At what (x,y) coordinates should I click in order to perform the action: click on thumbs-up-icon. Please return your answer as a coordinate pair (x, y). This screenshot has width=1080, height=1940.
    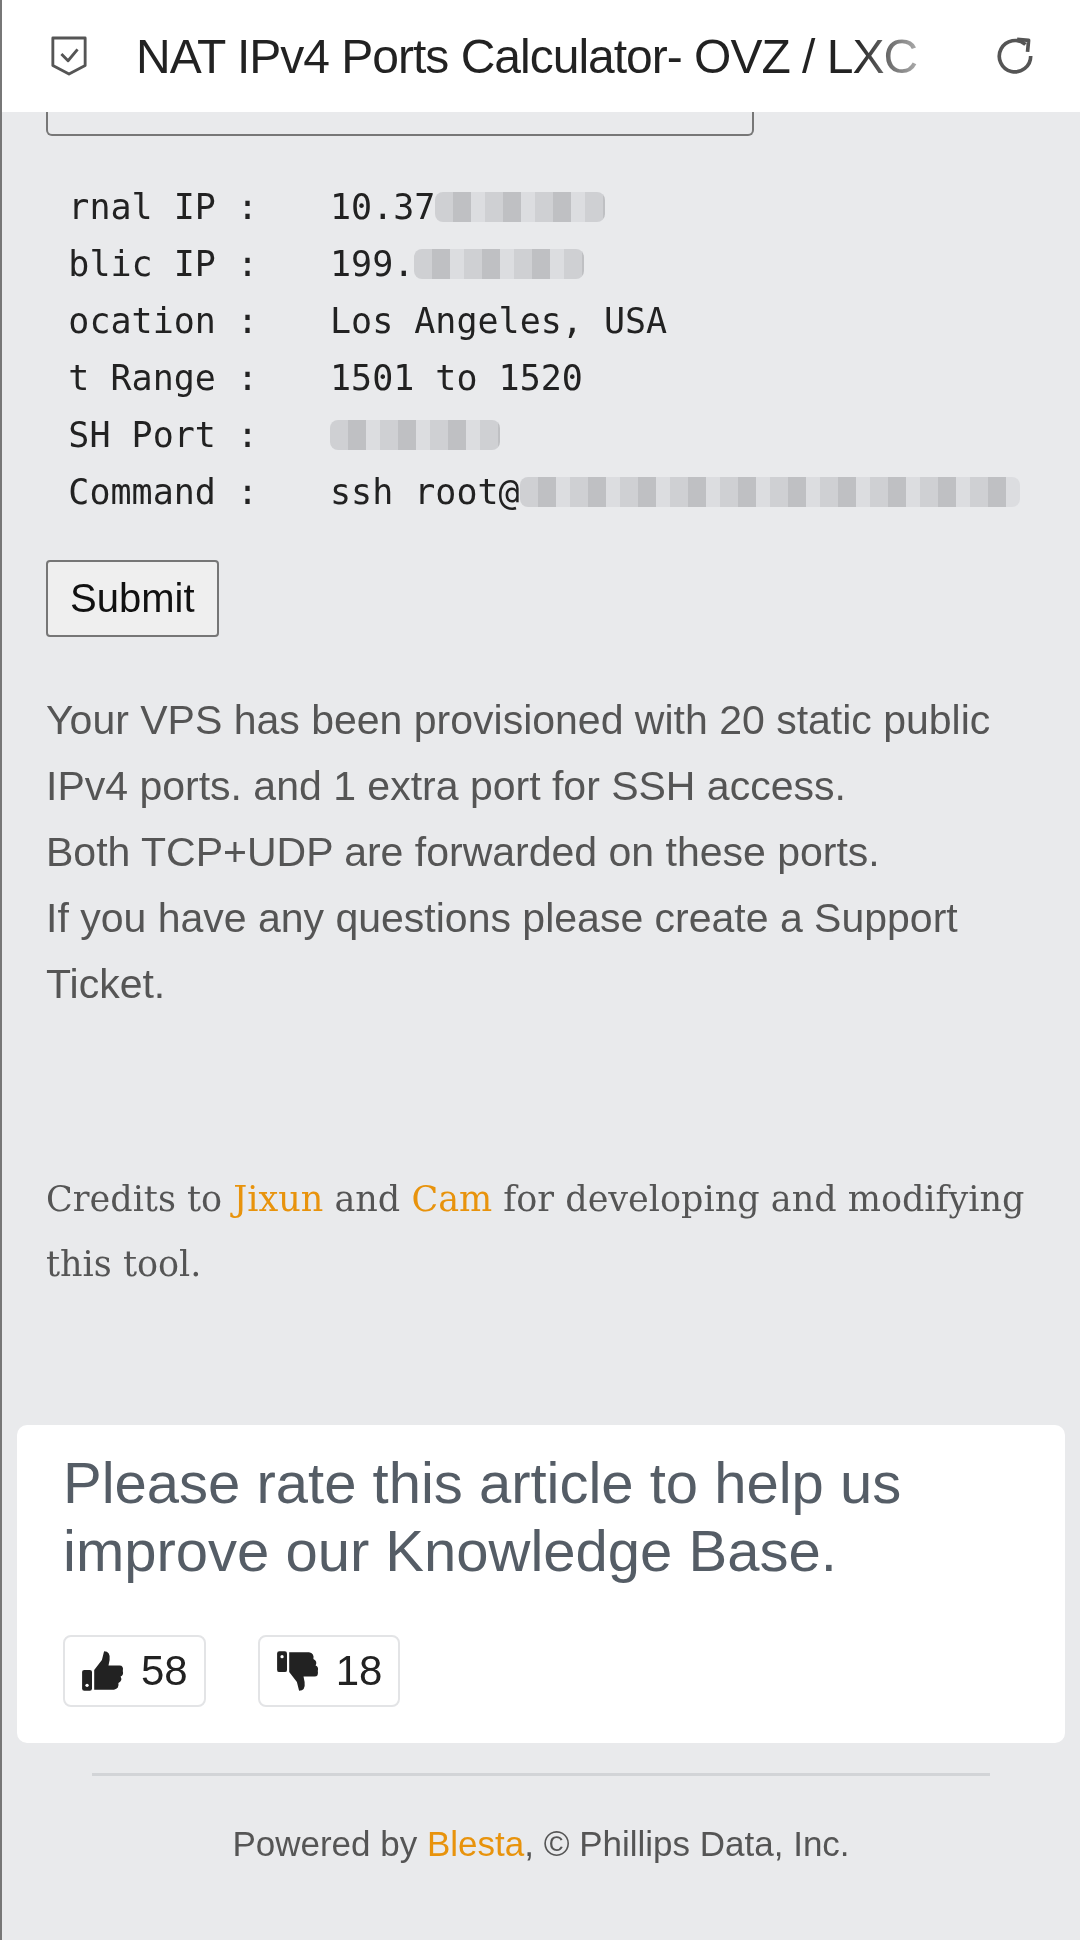
    Looking at the image, I should click on (103, 1671).